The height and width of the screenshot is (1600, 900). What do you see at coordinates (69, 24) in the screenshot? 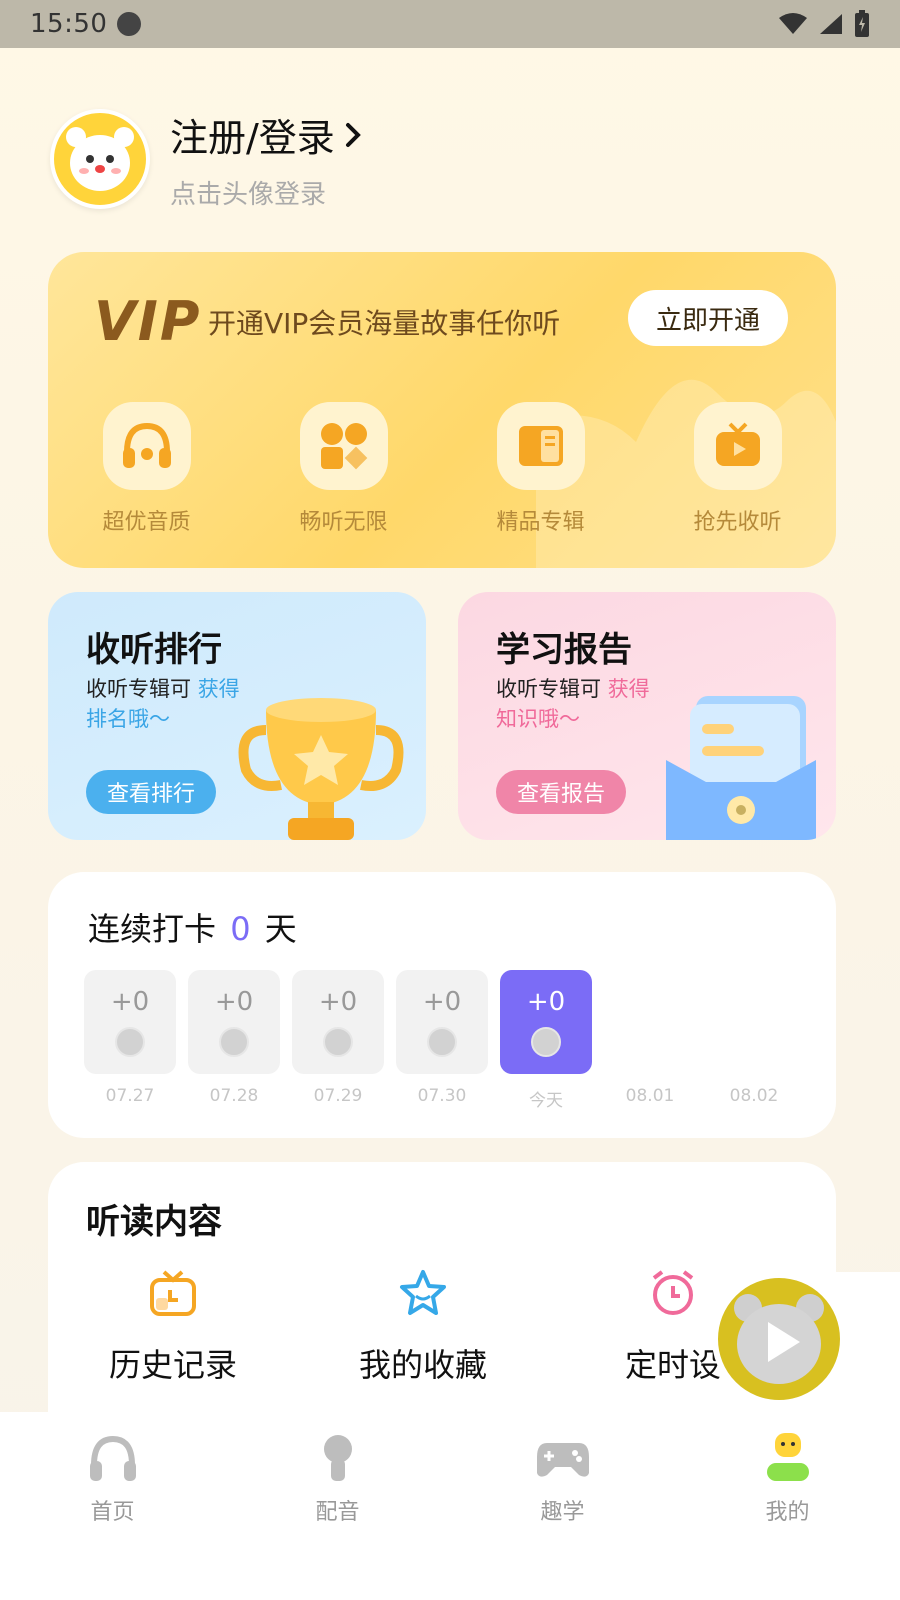
I see `status-time: 15:50` at bounding box center [69, 24].